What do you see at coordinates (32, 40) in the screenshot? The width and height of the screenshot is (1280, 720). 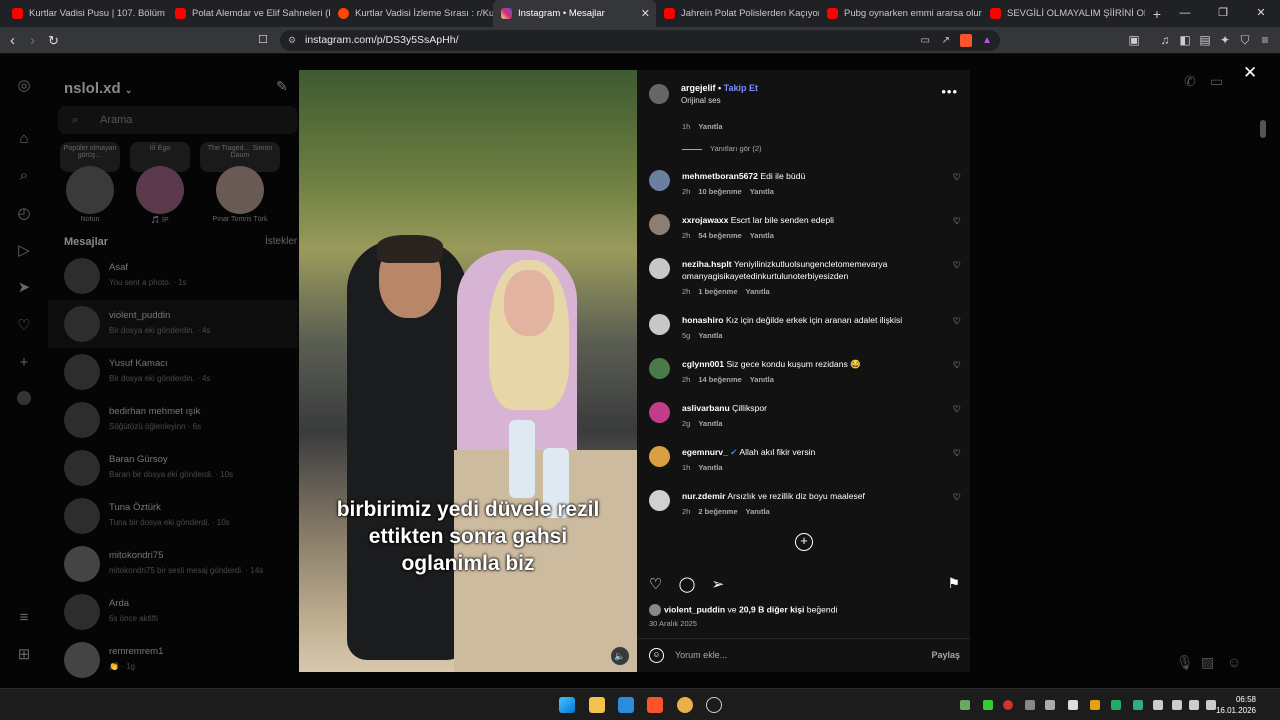 I see `forward-icon: ›` at bounding box center [32, 40].